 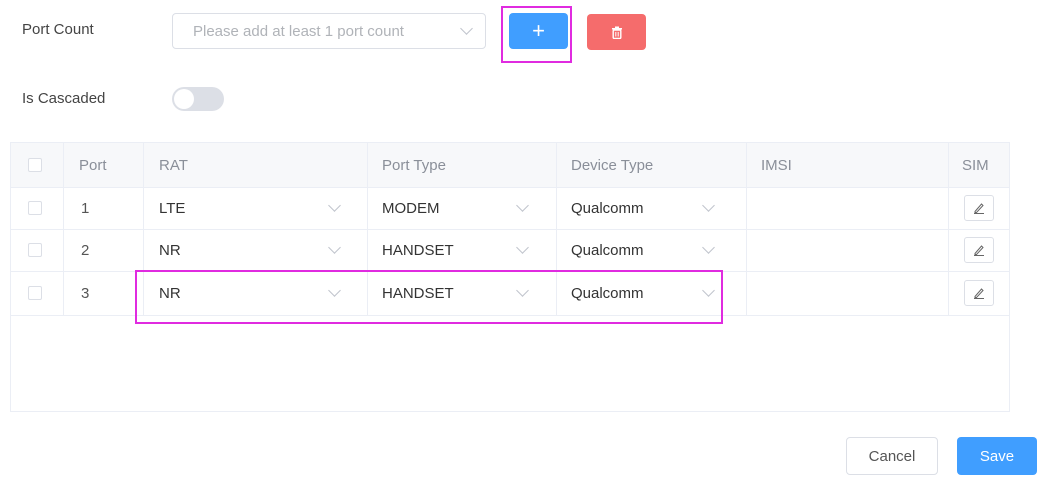 I want to click on col-rat: RAT, so click(x=173, y=165).